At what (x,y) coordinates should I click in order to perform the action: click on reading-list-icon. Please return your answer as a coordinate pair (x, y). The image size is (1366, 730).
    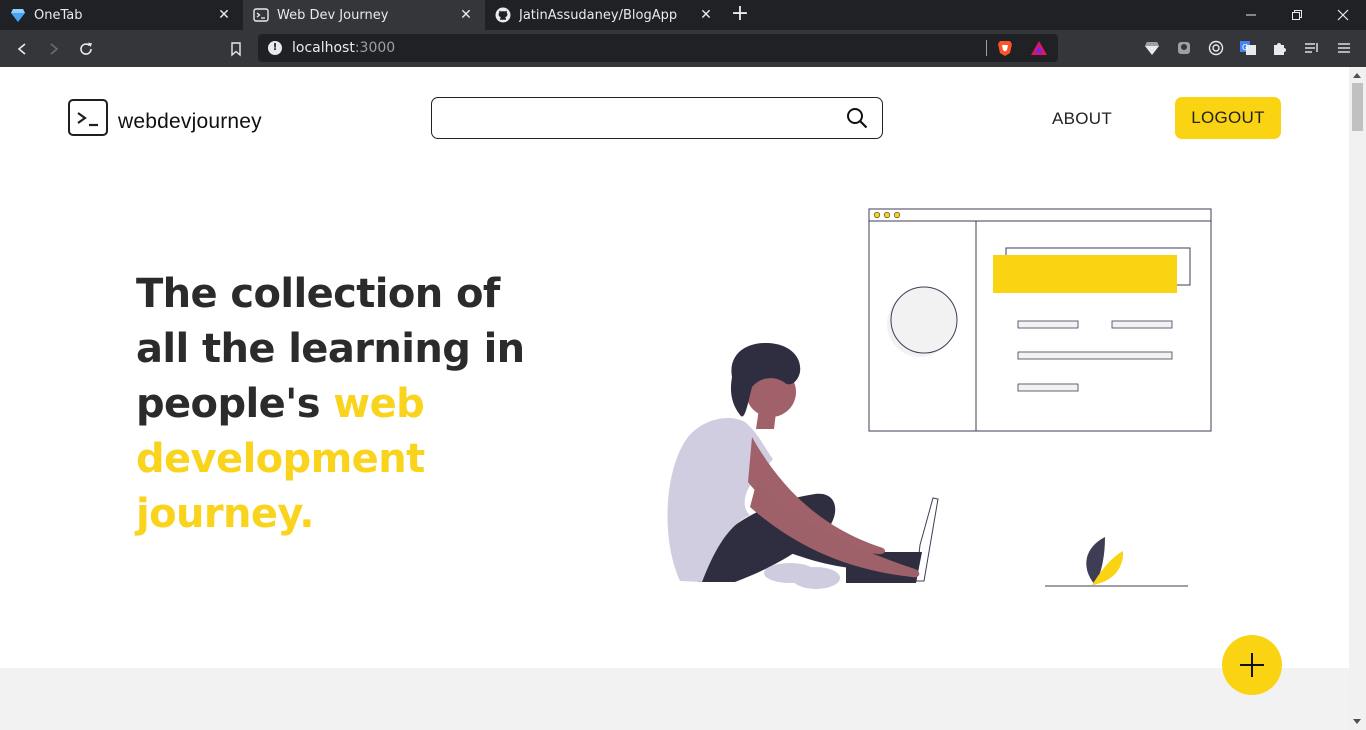
    Looking at the image, I should click on (1312, 48).